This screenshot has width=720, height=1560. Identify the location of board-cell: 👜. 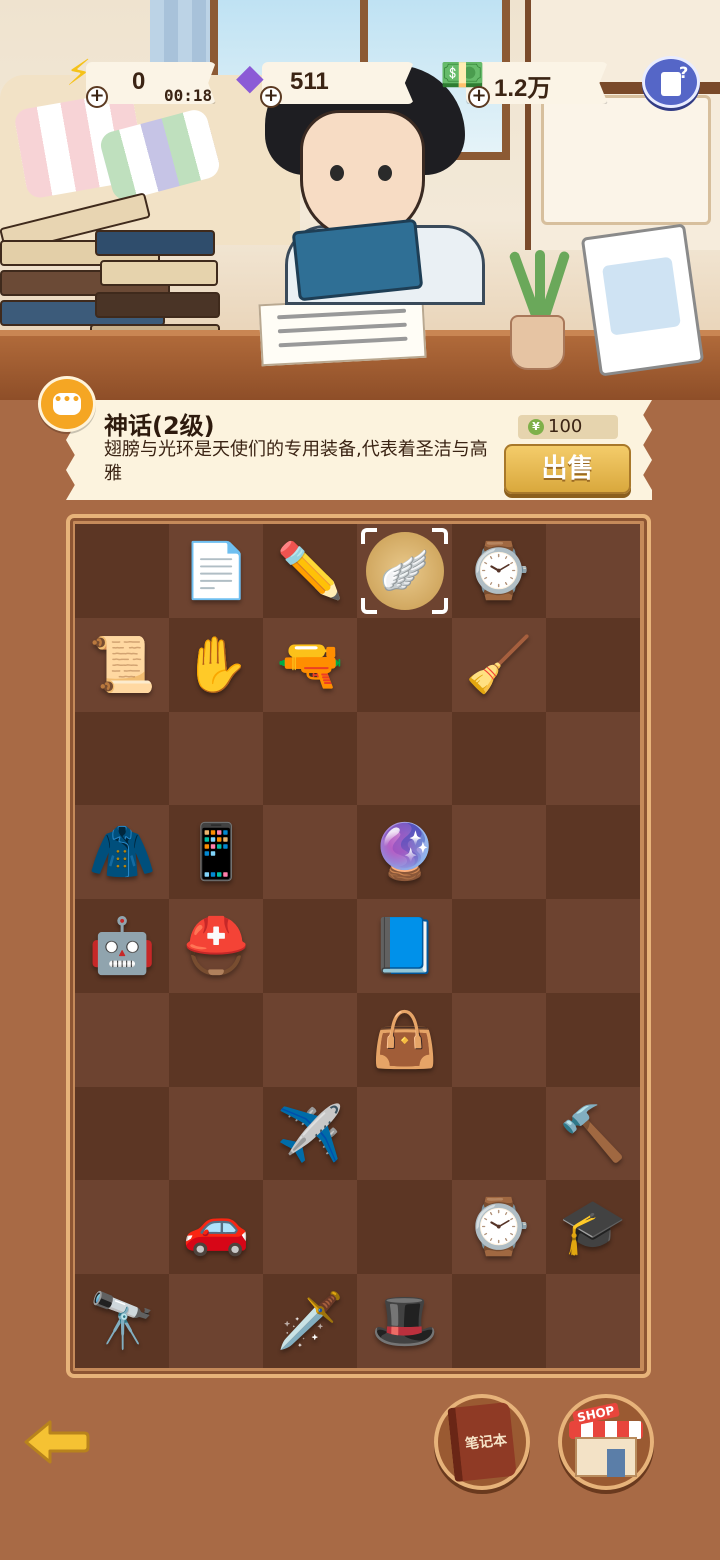
(404, 1039).